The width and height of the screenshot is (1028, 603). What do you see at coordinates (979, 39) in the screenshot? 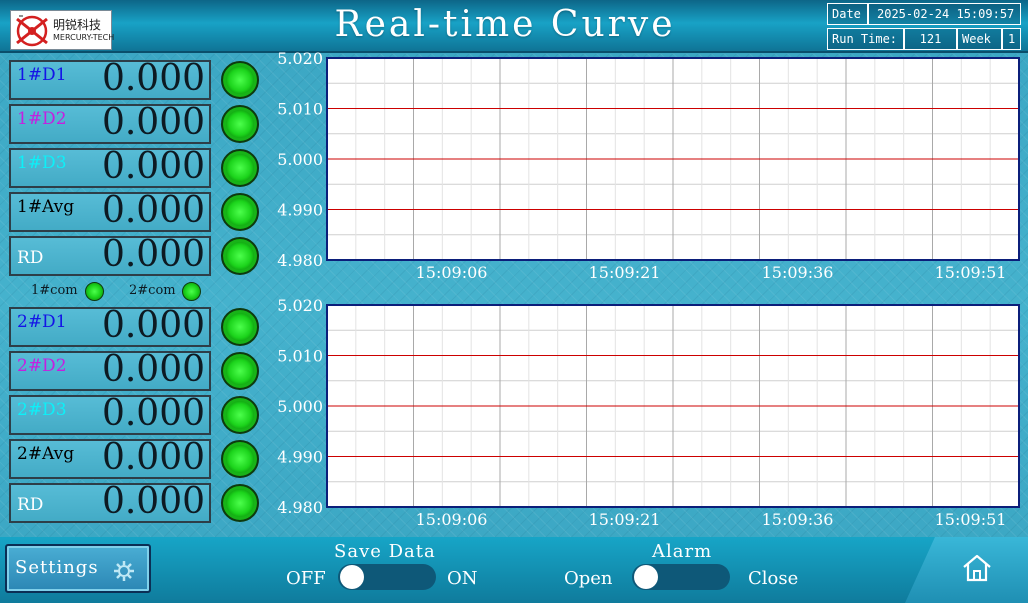
I see `week-label: Week` at bounding box center [979, 39].